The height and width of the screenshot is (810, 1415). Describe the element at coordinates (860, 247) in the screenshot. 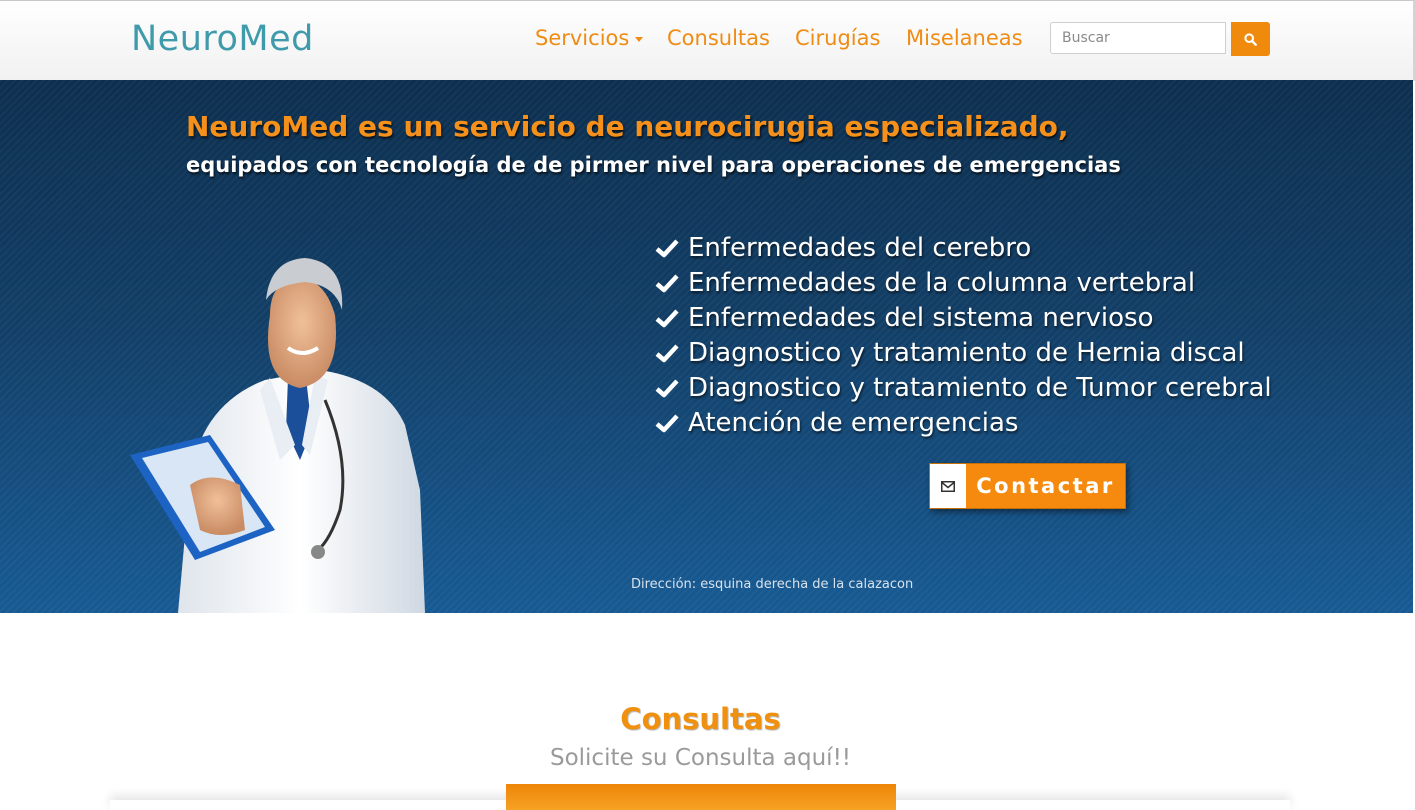

I see `feature-label: Enfermedades del cerebro` at that location.